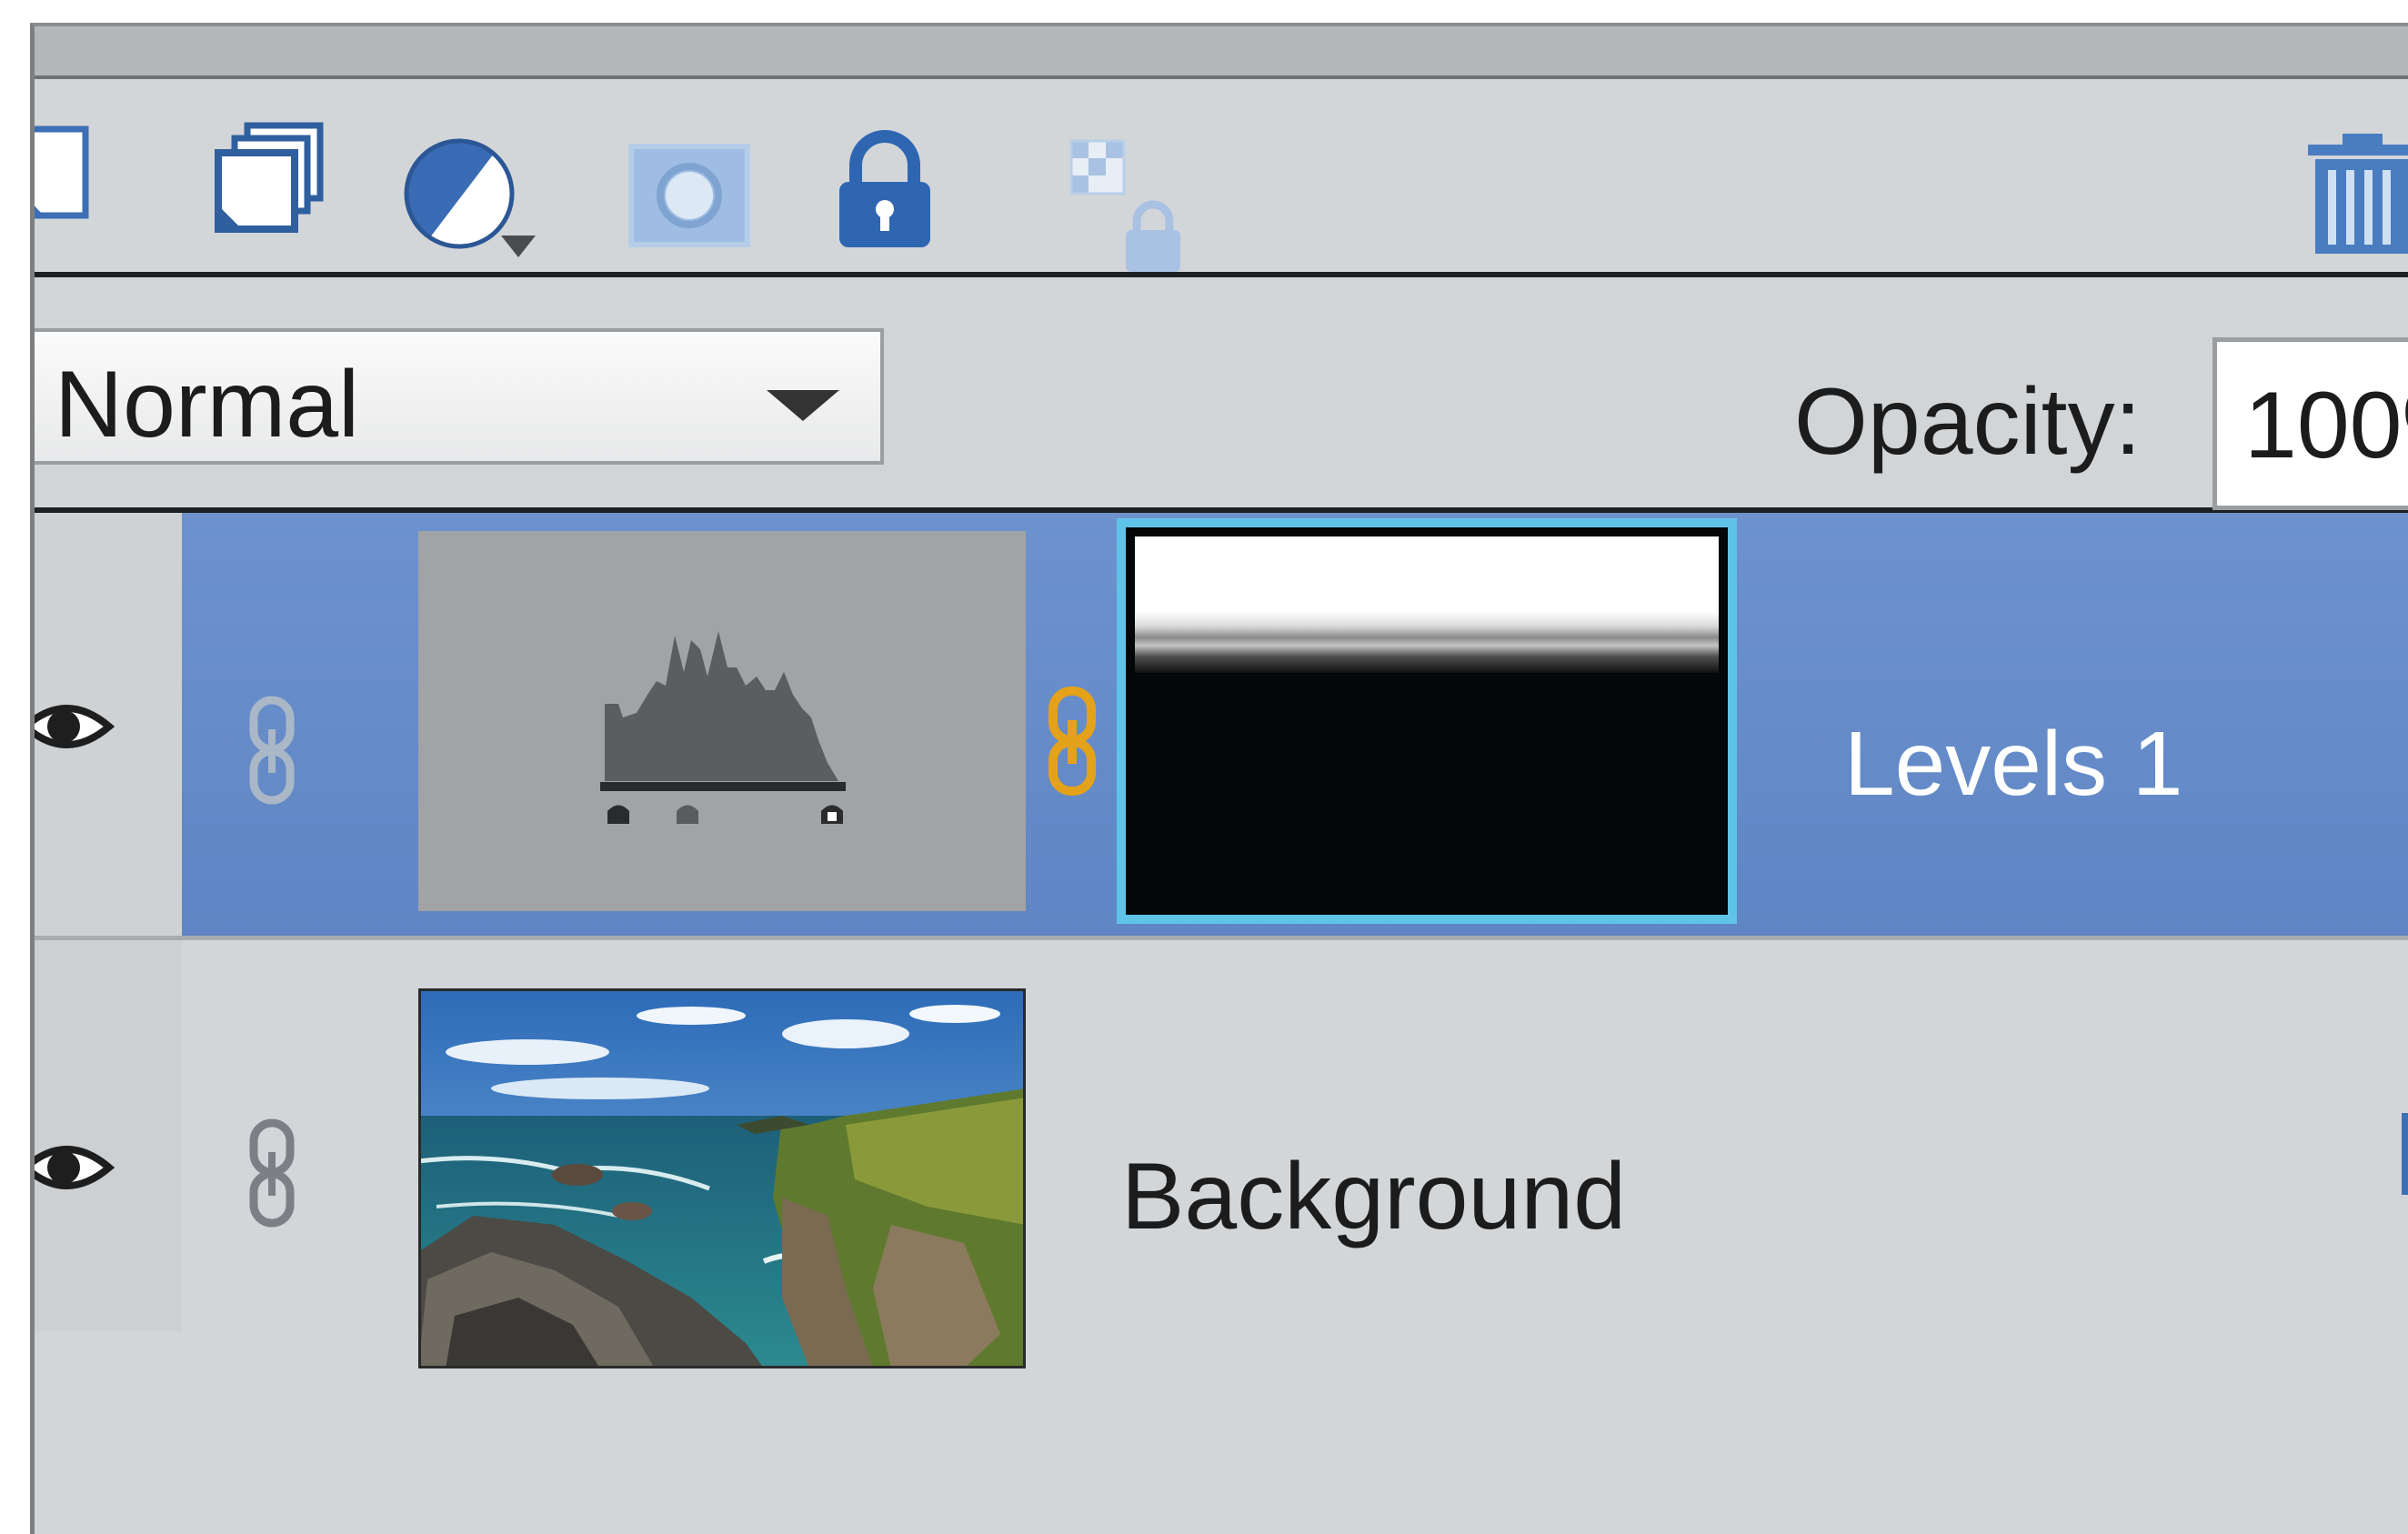 This screenshot has height=1534, width=2408. I want to click on trash-icon, so click(2353, 195).